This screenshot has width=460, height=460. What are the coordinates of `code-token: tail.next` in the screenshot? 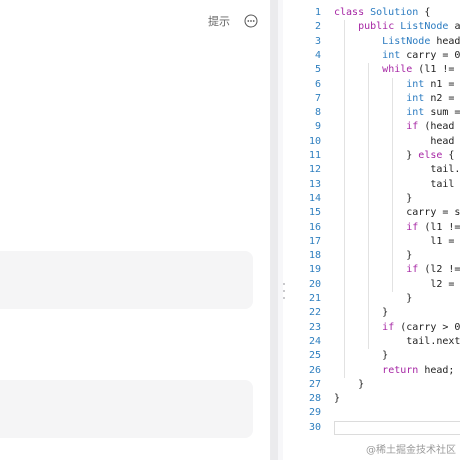 It's located at (433, 341).